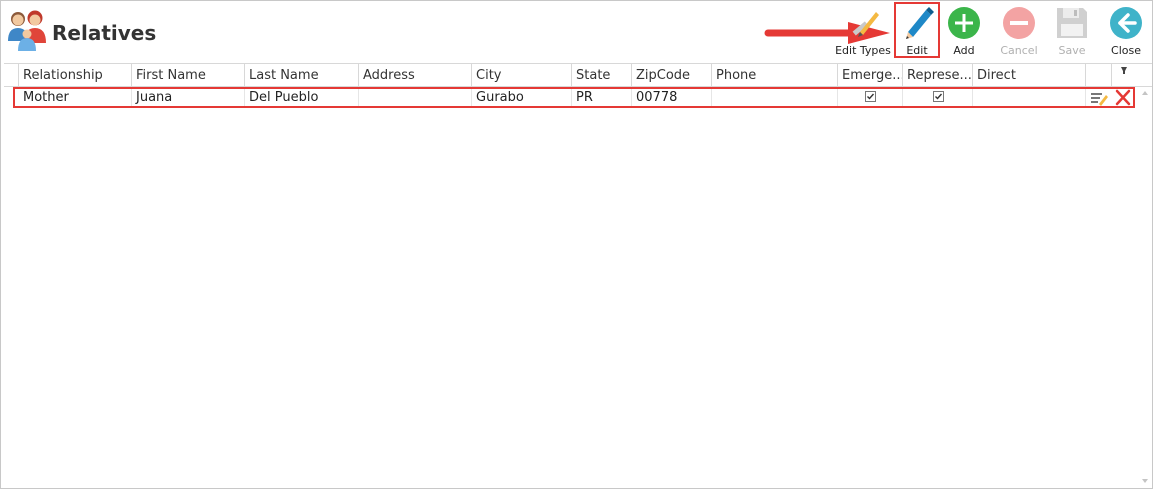  Describe the element at coordinates (1124, 75) in the screenshot. I see `filter-button` at that location.